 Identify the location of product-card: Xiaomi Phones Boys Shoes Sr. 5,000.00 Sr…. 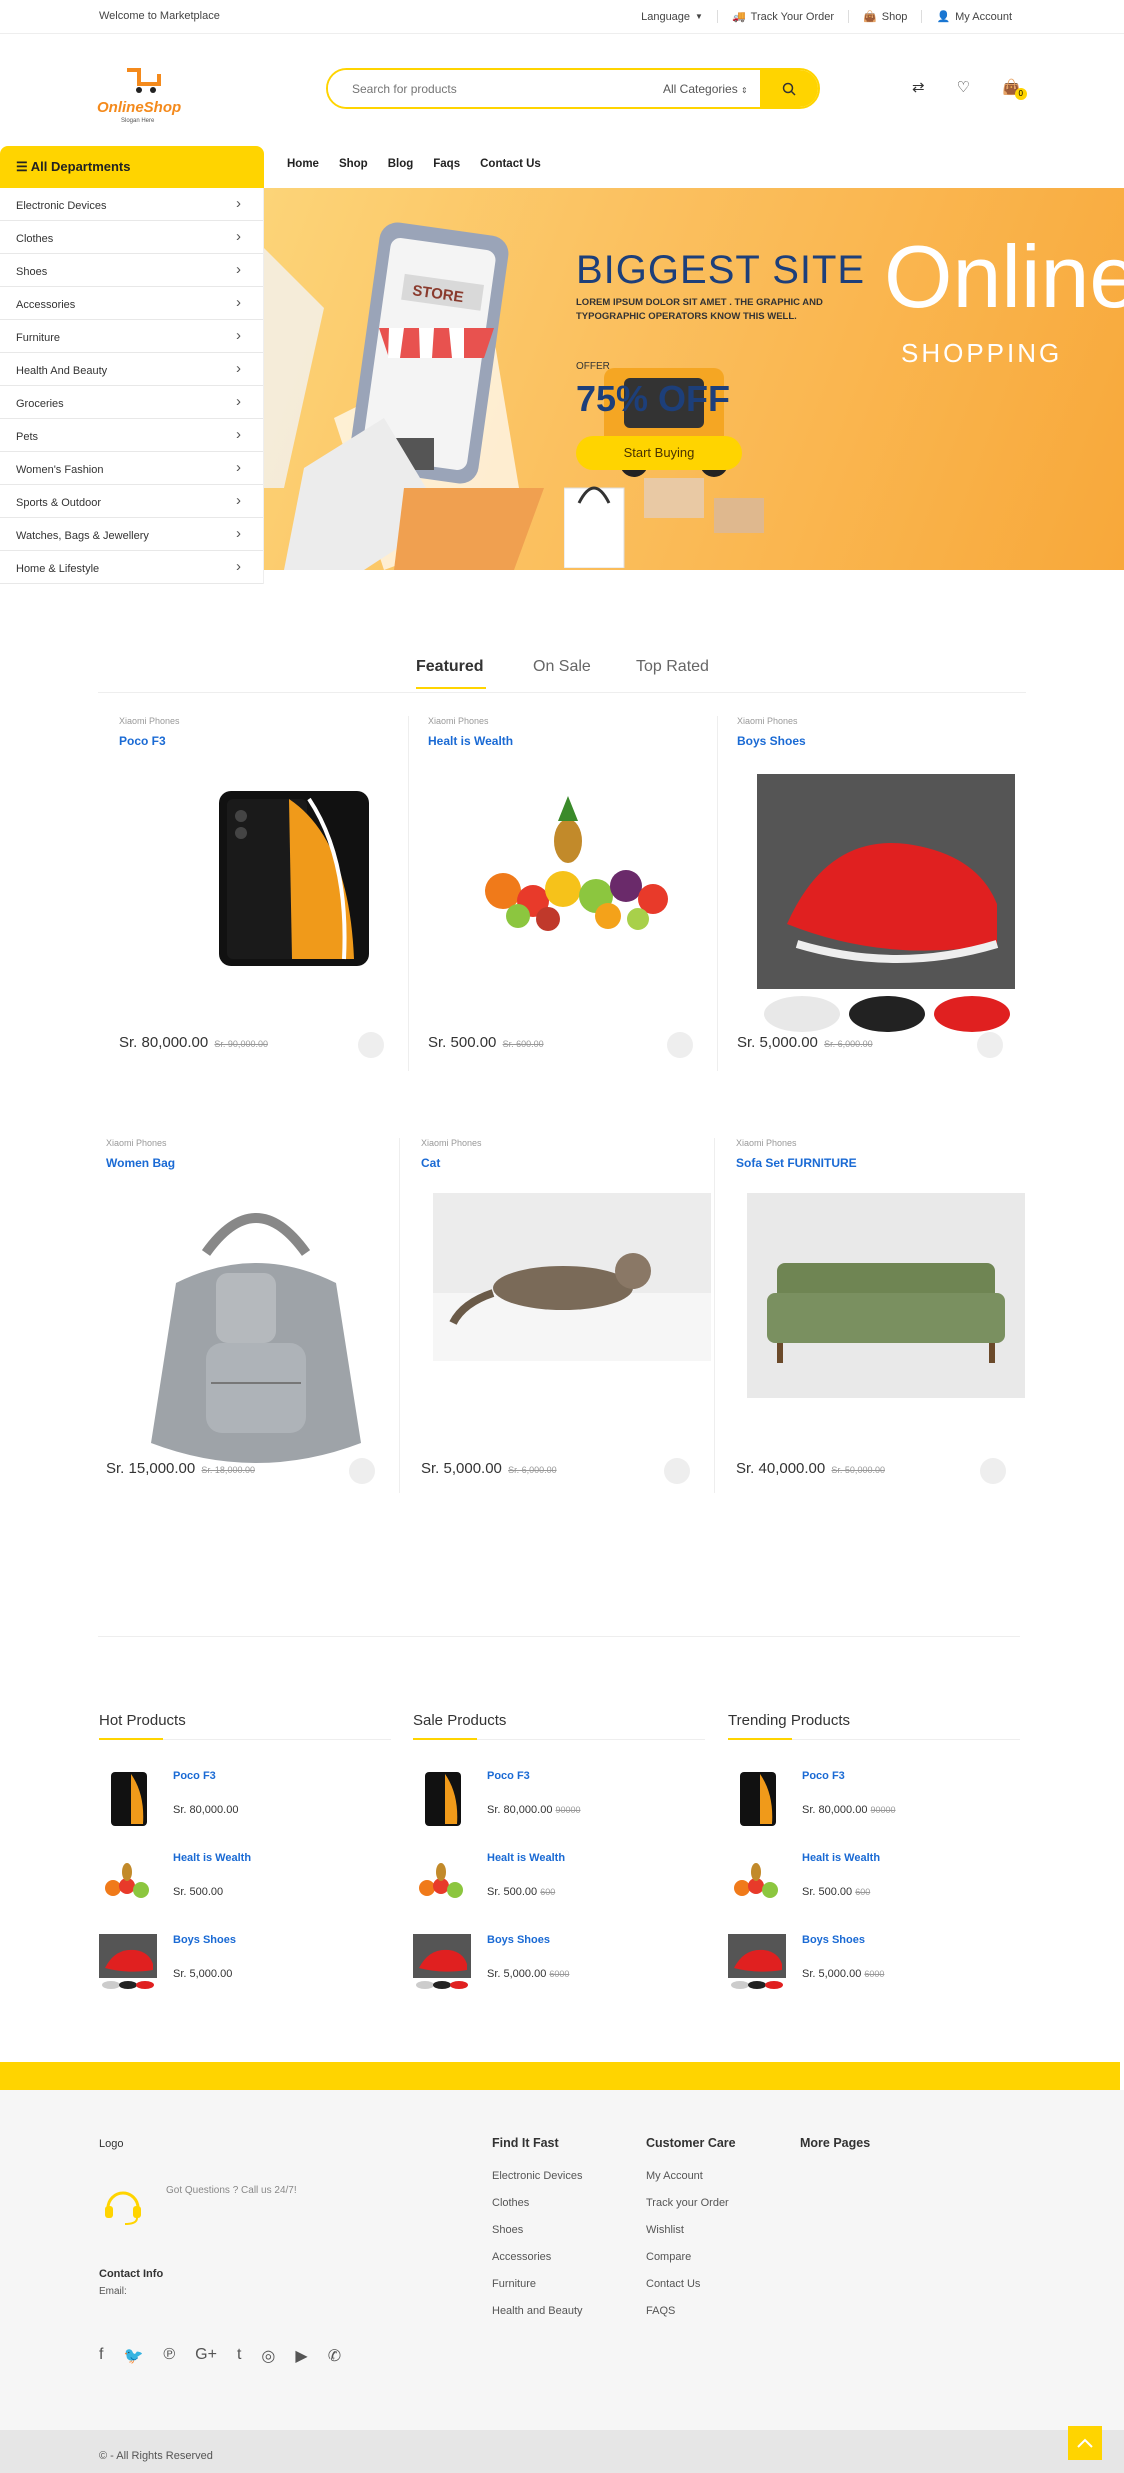
(872, 893).